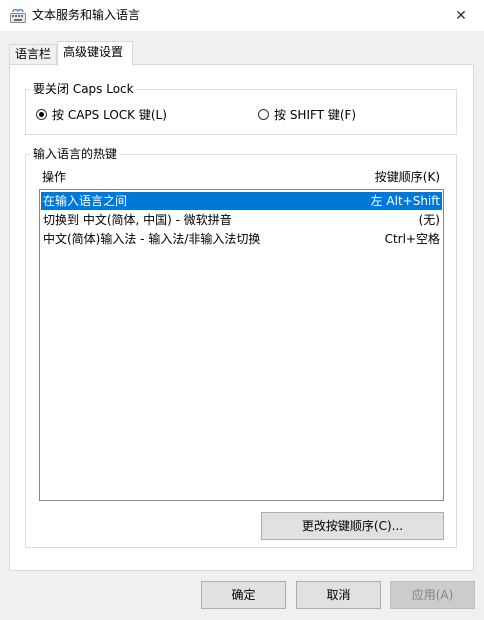 The width and height of the screenshot is (484, 620). I want to click on apply-button: 应用(A), so click(432, 595).